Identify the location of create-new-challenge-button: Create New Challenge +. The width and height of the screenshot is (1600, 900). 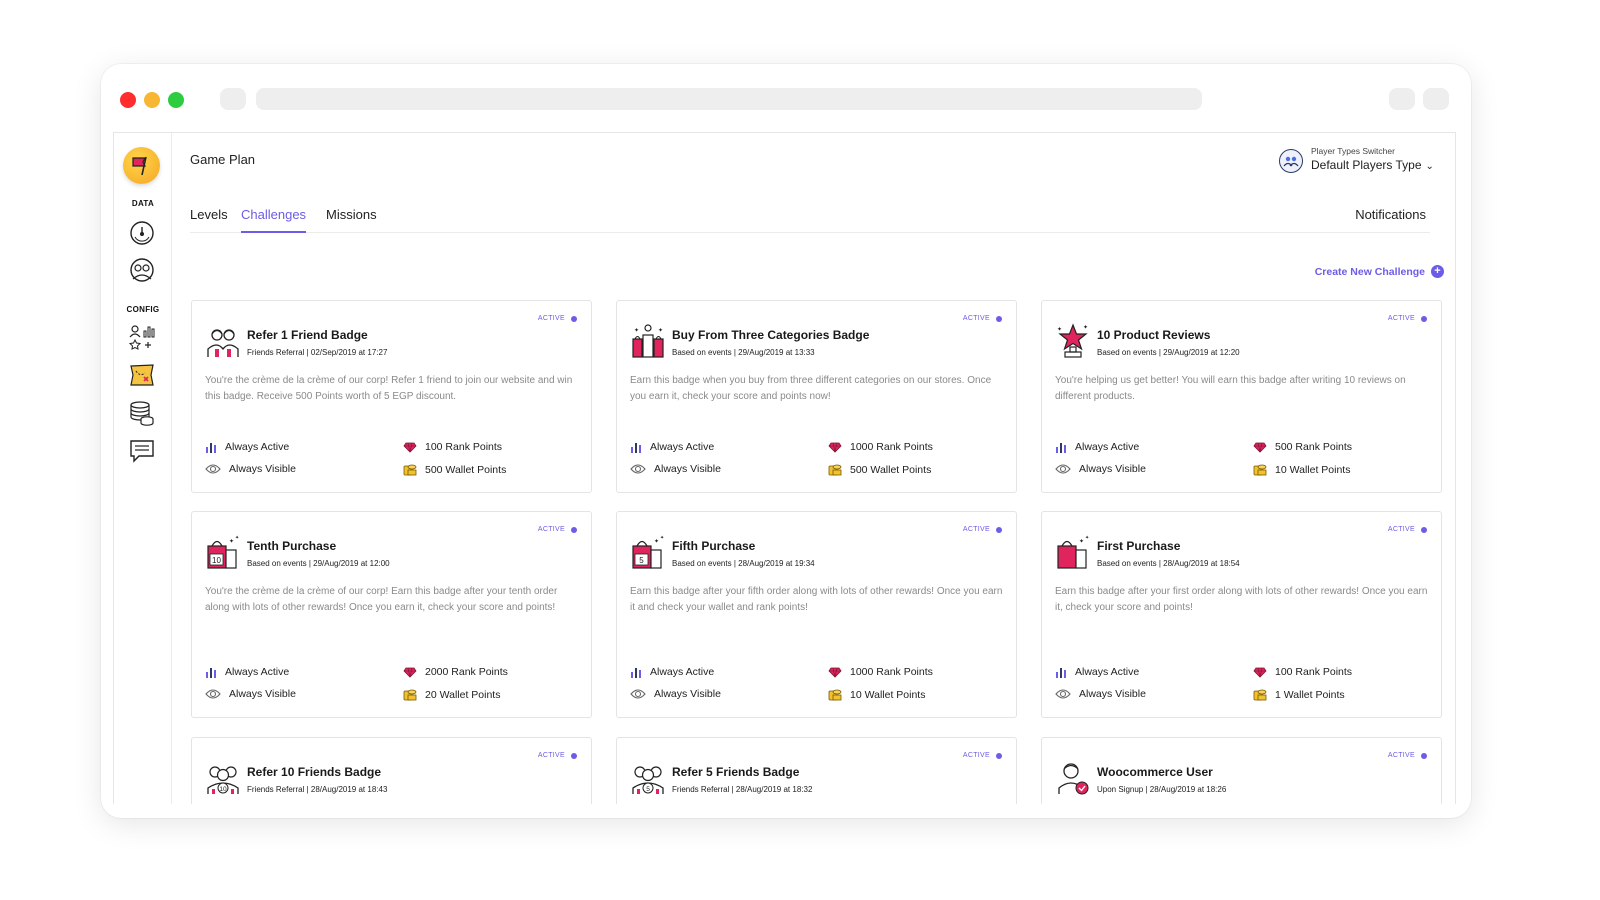
(1379, 271).